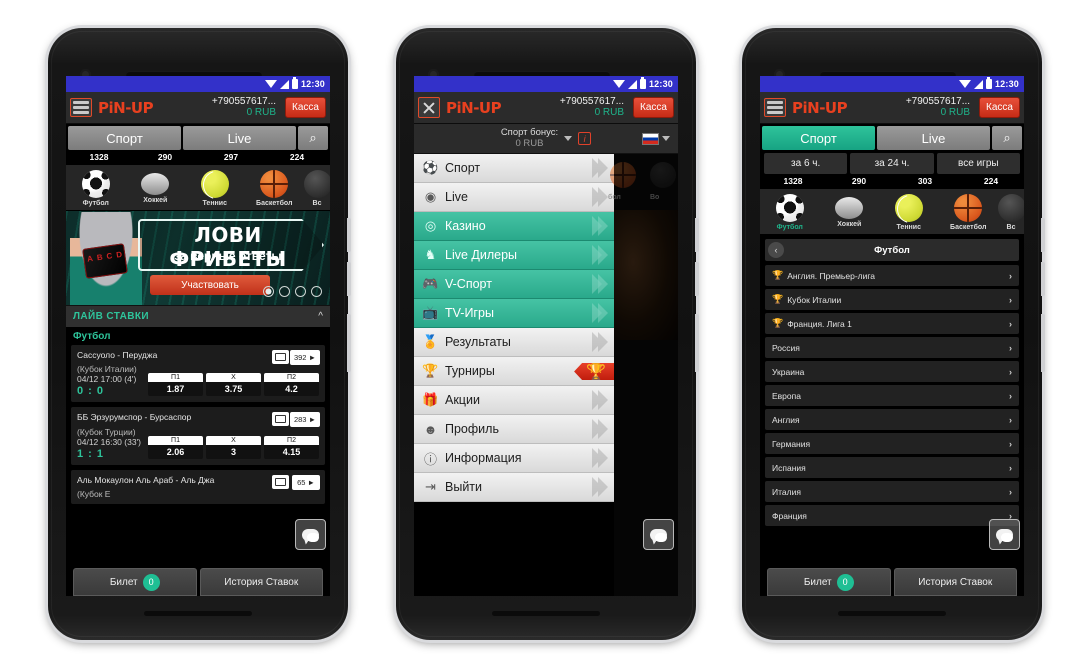  I want to click on drawer-item-sport: ⚽ Спорт, so click(514, 168).